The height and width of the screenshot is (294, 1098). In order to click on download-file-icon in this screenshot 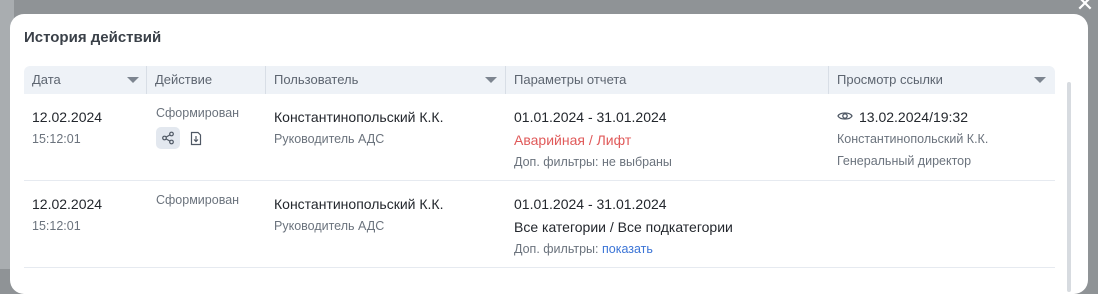, I will do `click(196, 138)`.